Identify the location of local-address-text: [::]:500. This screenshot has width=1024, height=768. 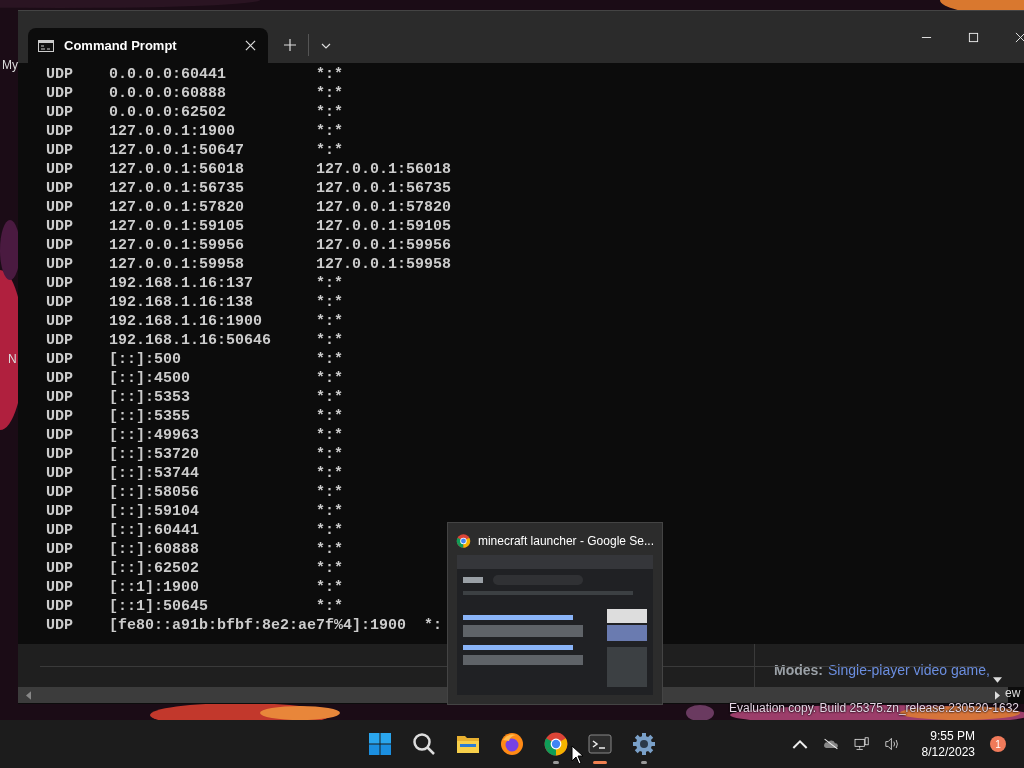
(145, 359).